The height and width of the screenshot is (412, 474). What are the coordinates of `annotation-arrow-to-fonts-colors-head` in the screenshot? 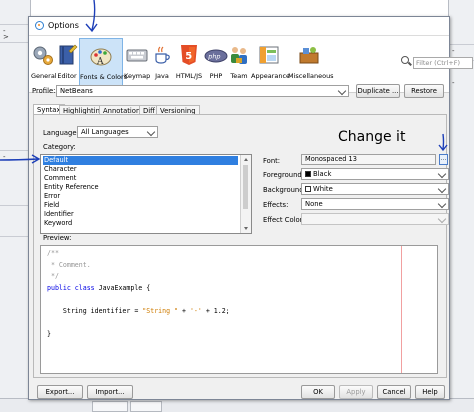 It's located at (91, 28).